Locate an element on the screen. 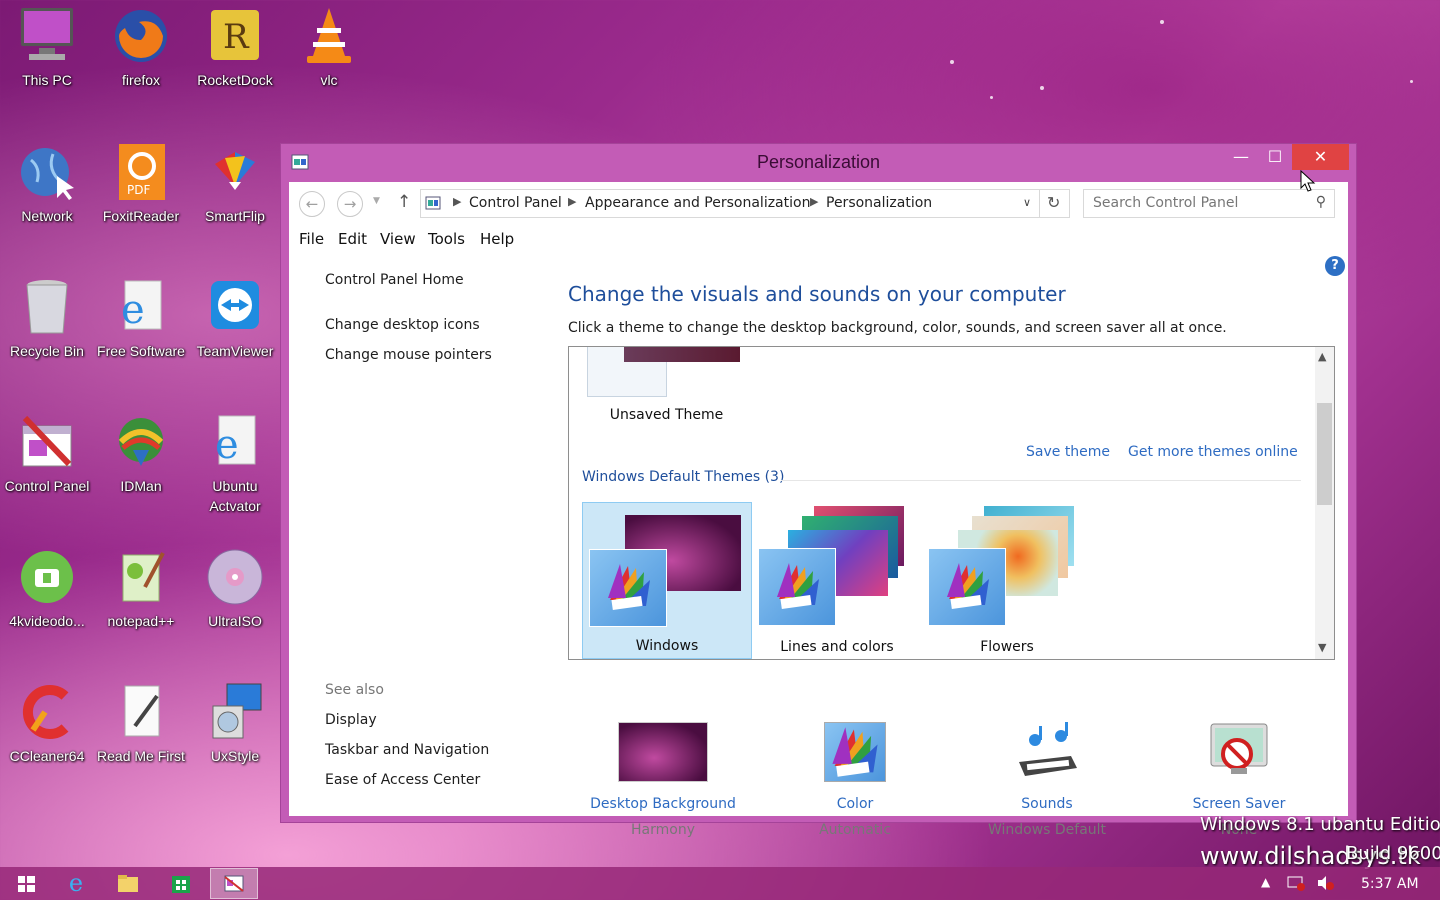 This screenshot has width=1440, height=900. display-link: Display is located at coordinates (351, 720).